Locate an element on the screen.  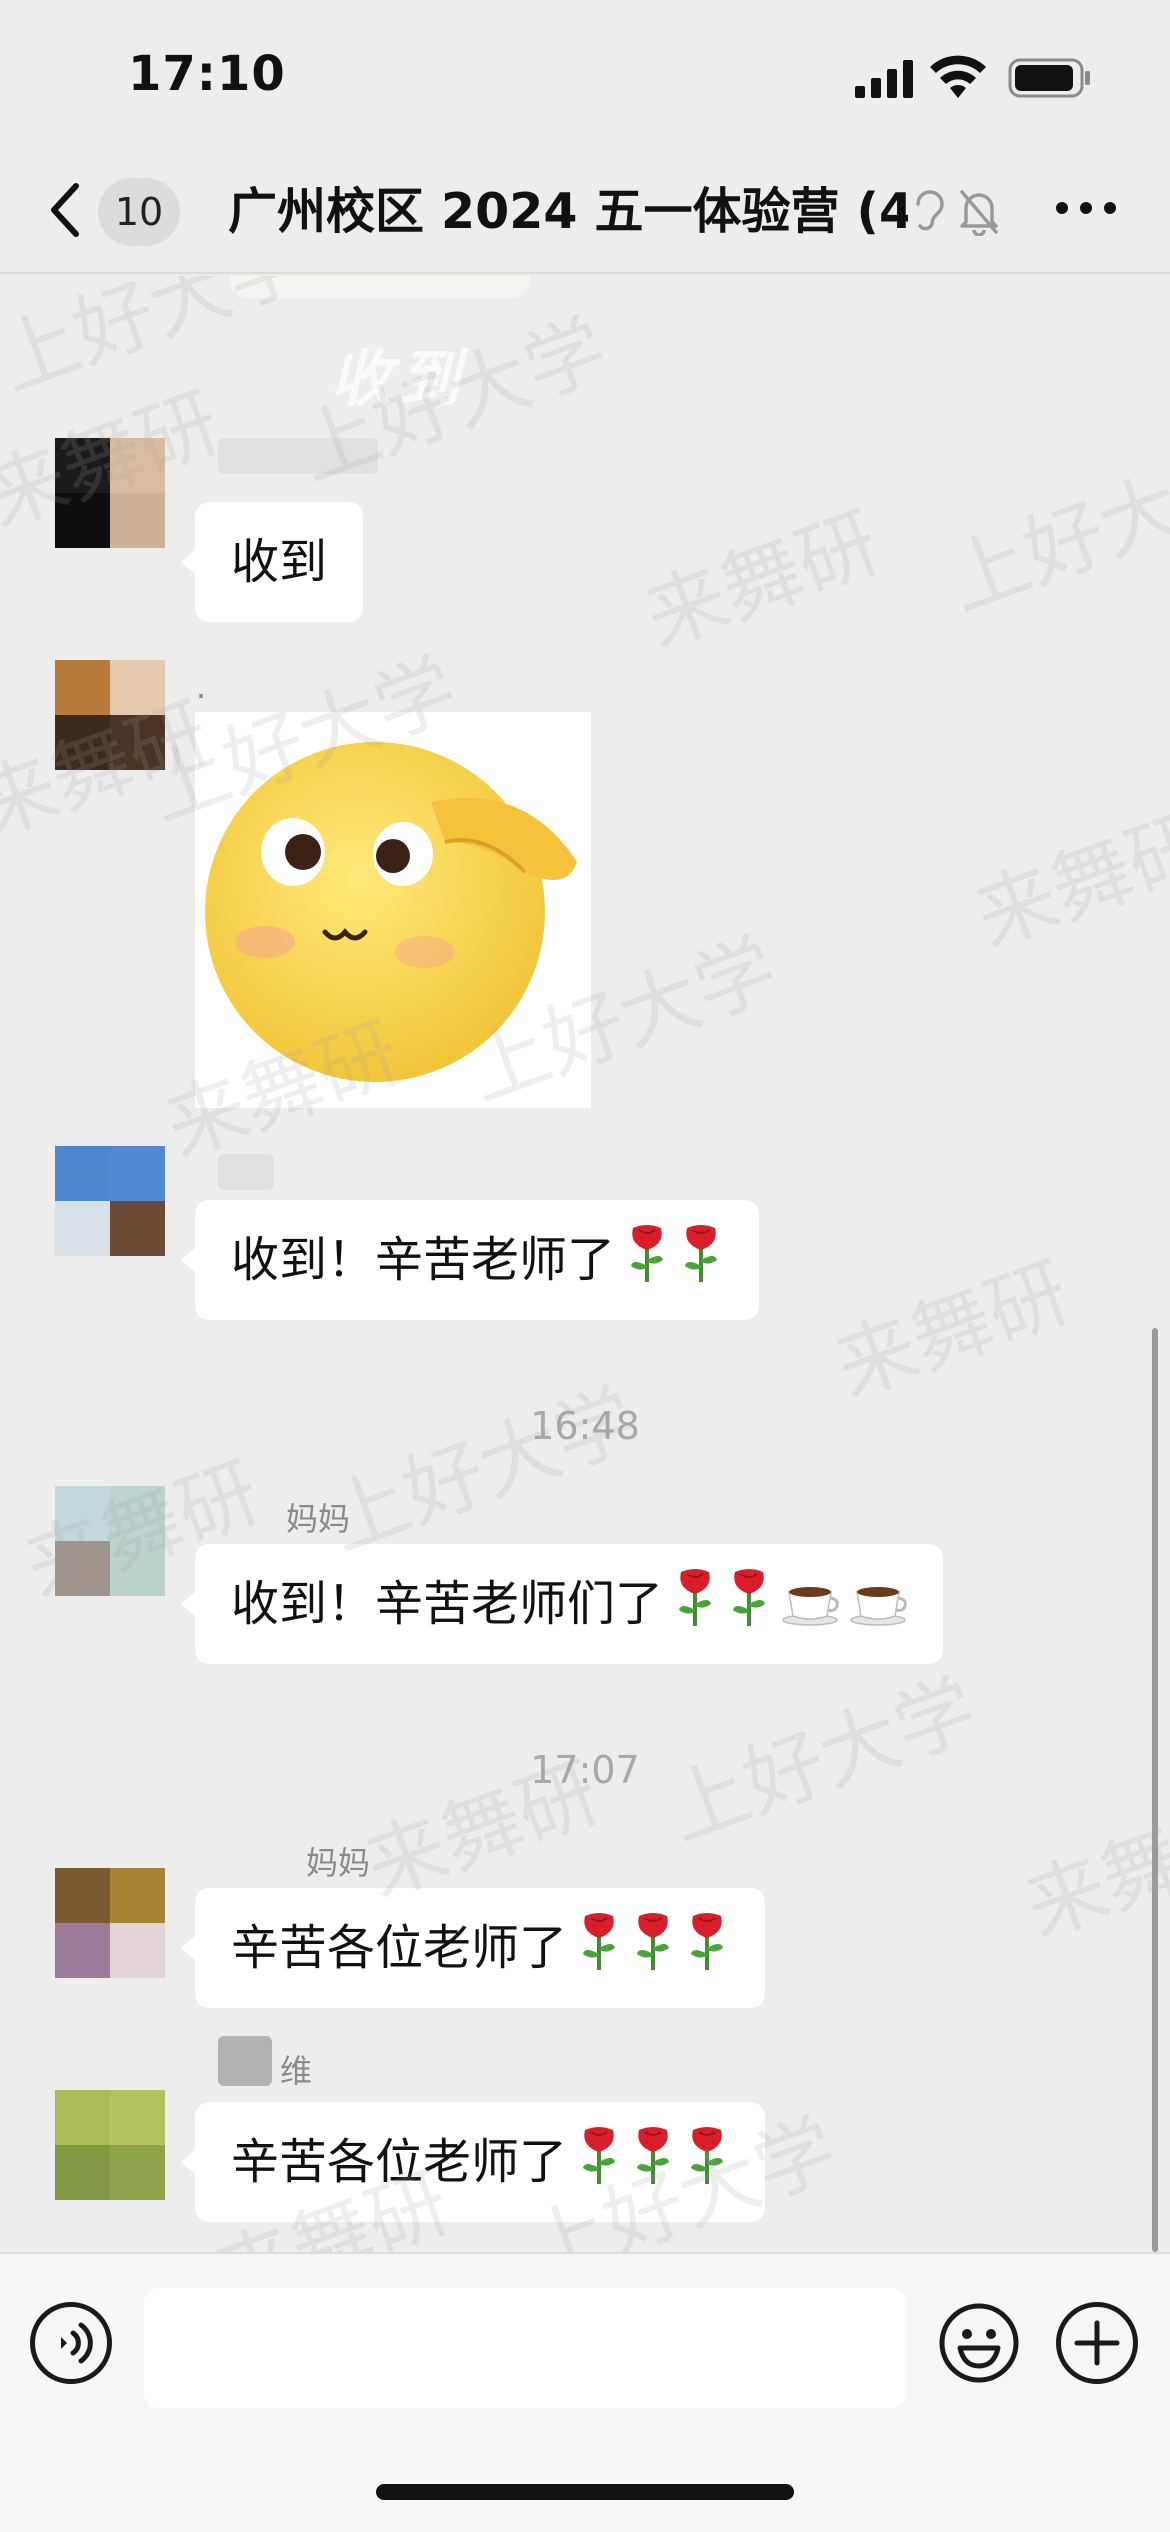
salute-face-icon is located at coordinates (391, 912).